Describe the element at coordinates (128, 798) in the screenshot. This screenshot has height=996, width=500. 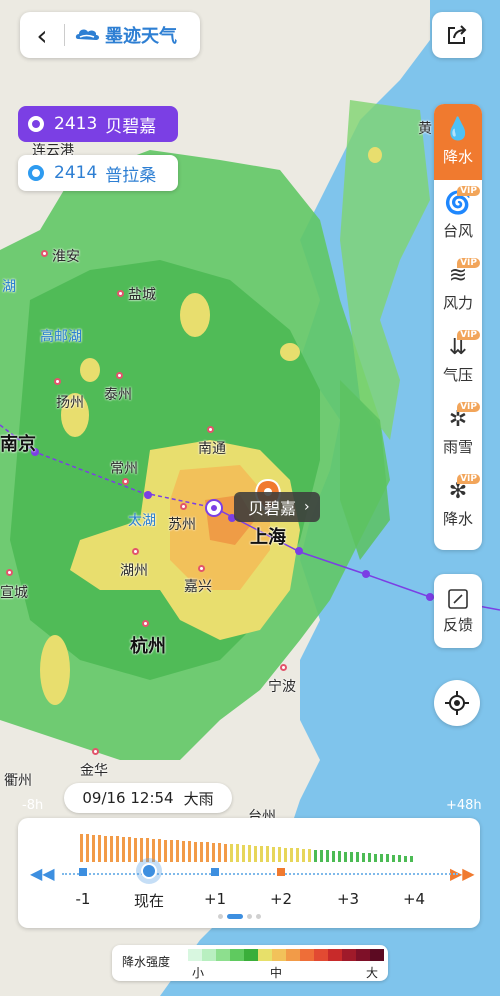
I see `current-time: 09/16 12:54` at that location.